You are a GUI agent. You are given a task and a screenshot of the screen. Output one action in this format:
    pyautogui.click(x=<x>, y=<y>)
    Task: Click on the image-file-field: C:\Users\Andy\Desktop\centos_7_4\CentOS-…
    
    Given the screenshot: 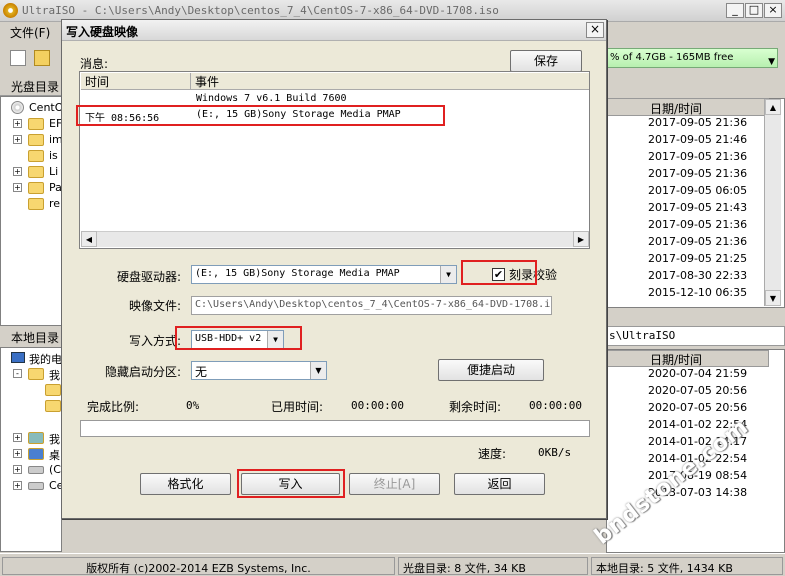 What is the action you would take?
    pyautogui.click(x=371, y=305)
    